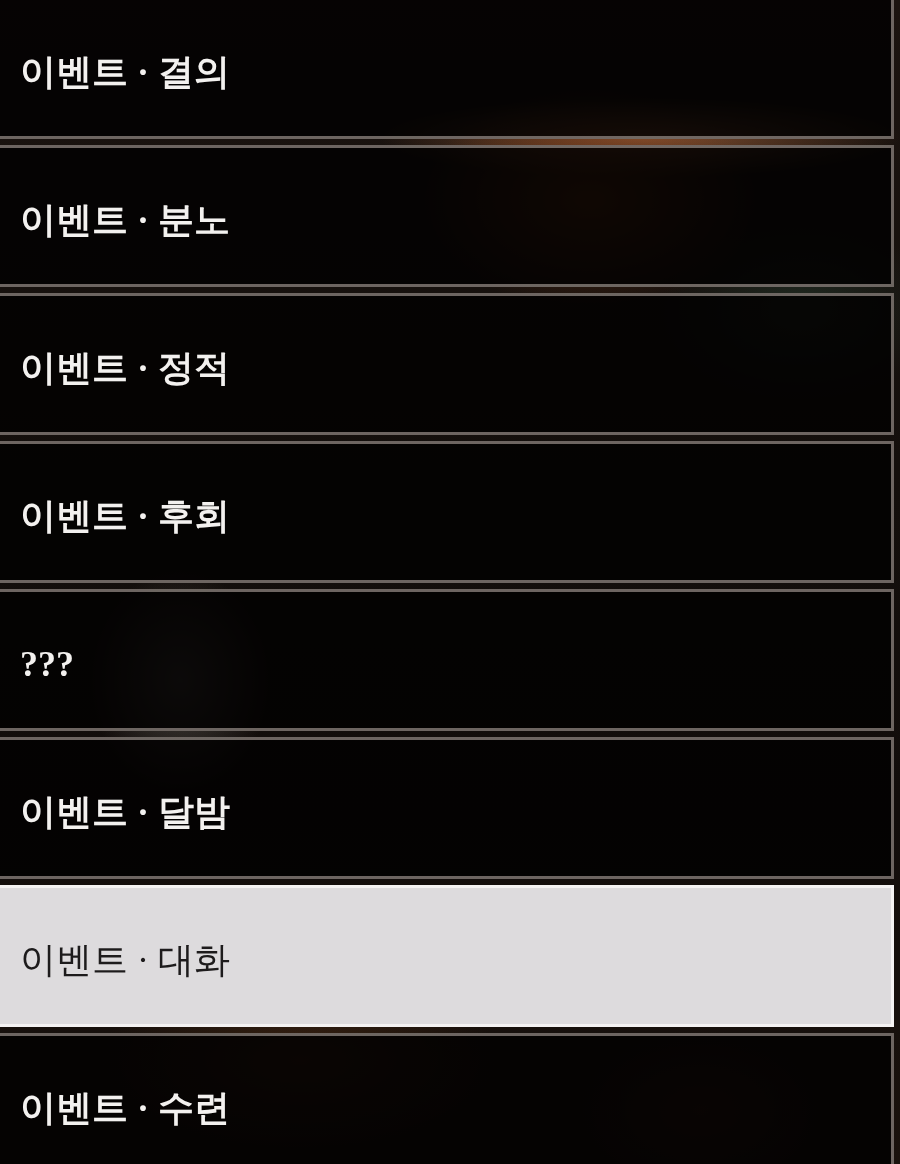 The image size is (900, 1164). What do you see at coordinates (447, 364) in the screenshot?
I see `event-list-item: 이벤트 · 정적` at bounding box center [447, 364].